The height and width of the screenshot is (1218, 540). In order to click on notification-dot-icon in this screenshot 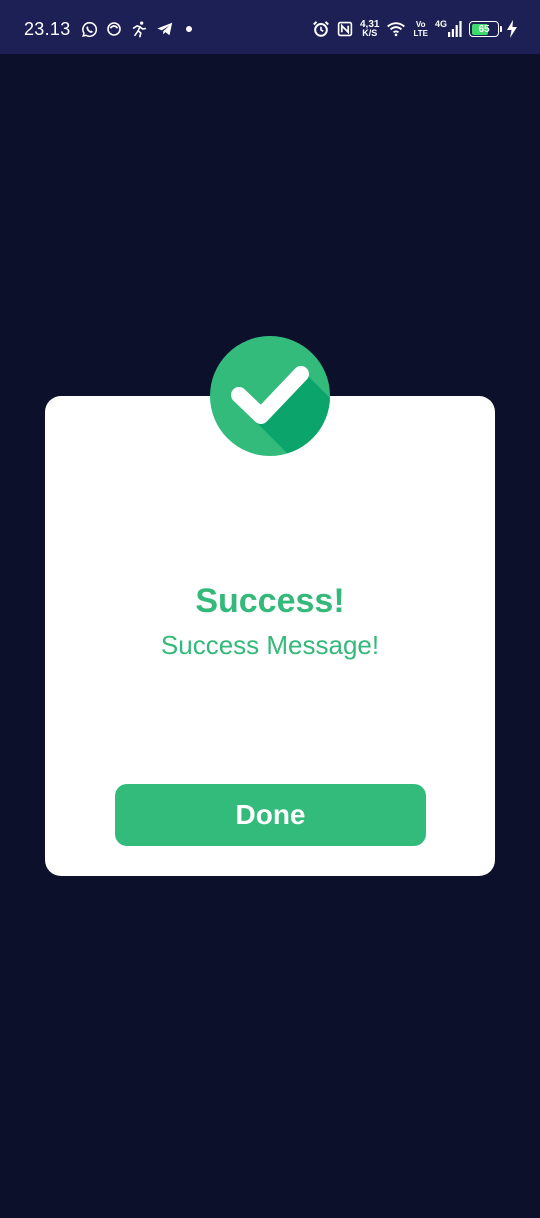, I will do `click(189, 29)`.